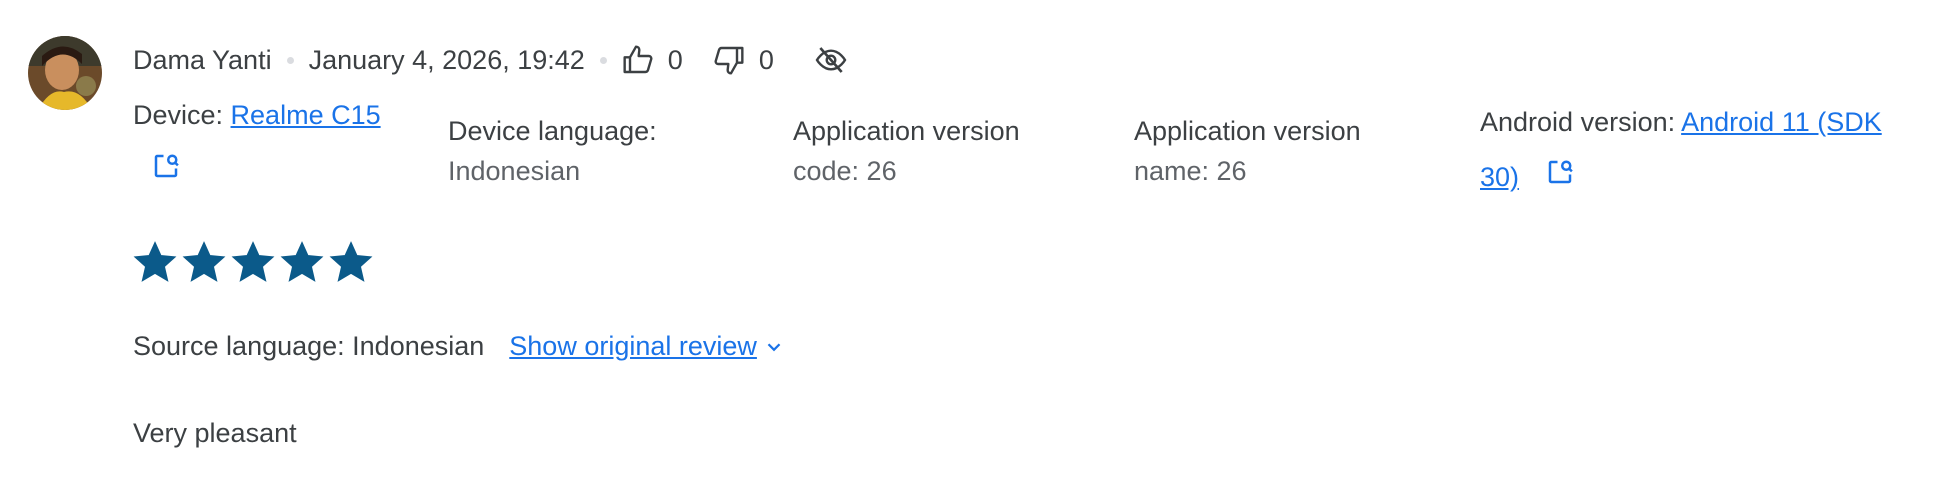 This screenshot has width=1958, height=480. I want to click on device-language-value: Indonesian, so click(514, 171).